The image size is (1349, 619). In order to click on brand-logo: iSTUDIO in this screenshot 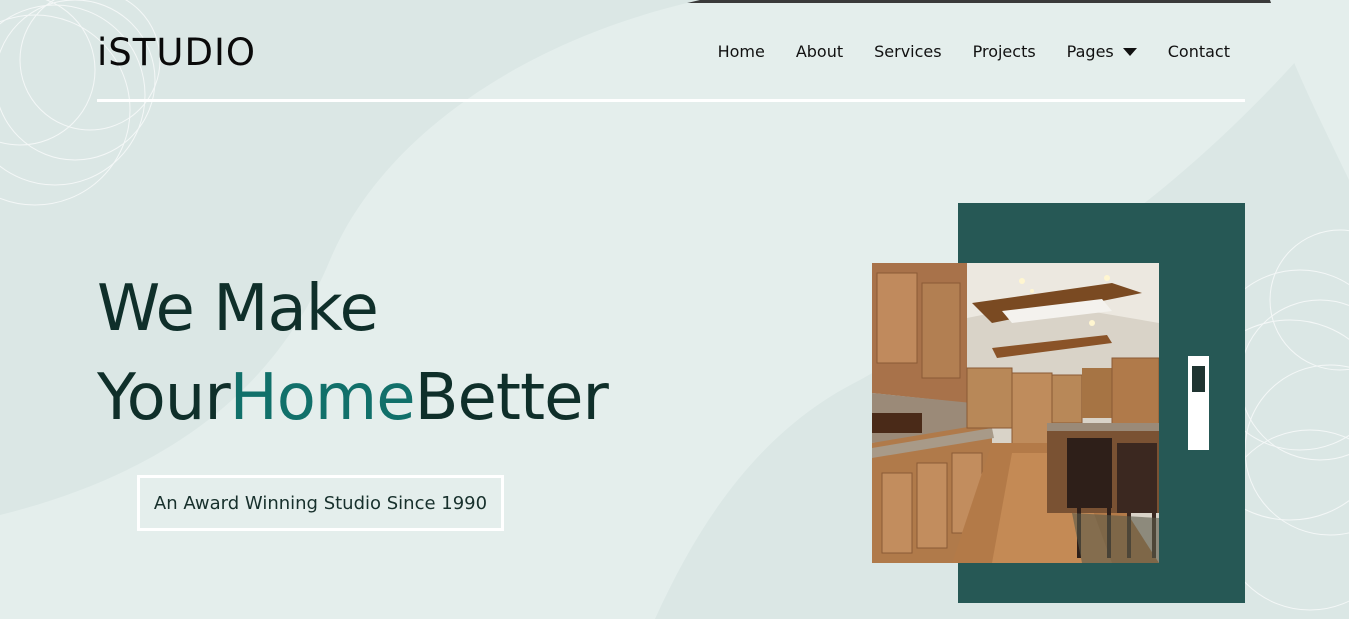, I will do `click(176, 53)`.